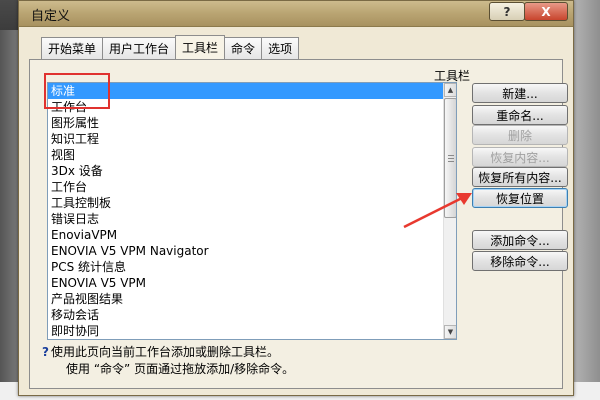 Image resolution: width=600 pixels, height=400 pixels. I want to click on background-right, so click(586, 200).